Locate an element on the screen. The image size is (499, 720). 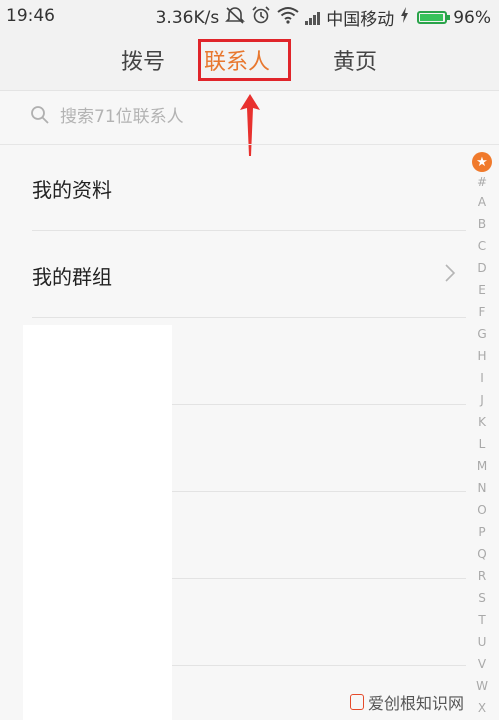
index-letter-t: T is located at coordinates (481, 620).